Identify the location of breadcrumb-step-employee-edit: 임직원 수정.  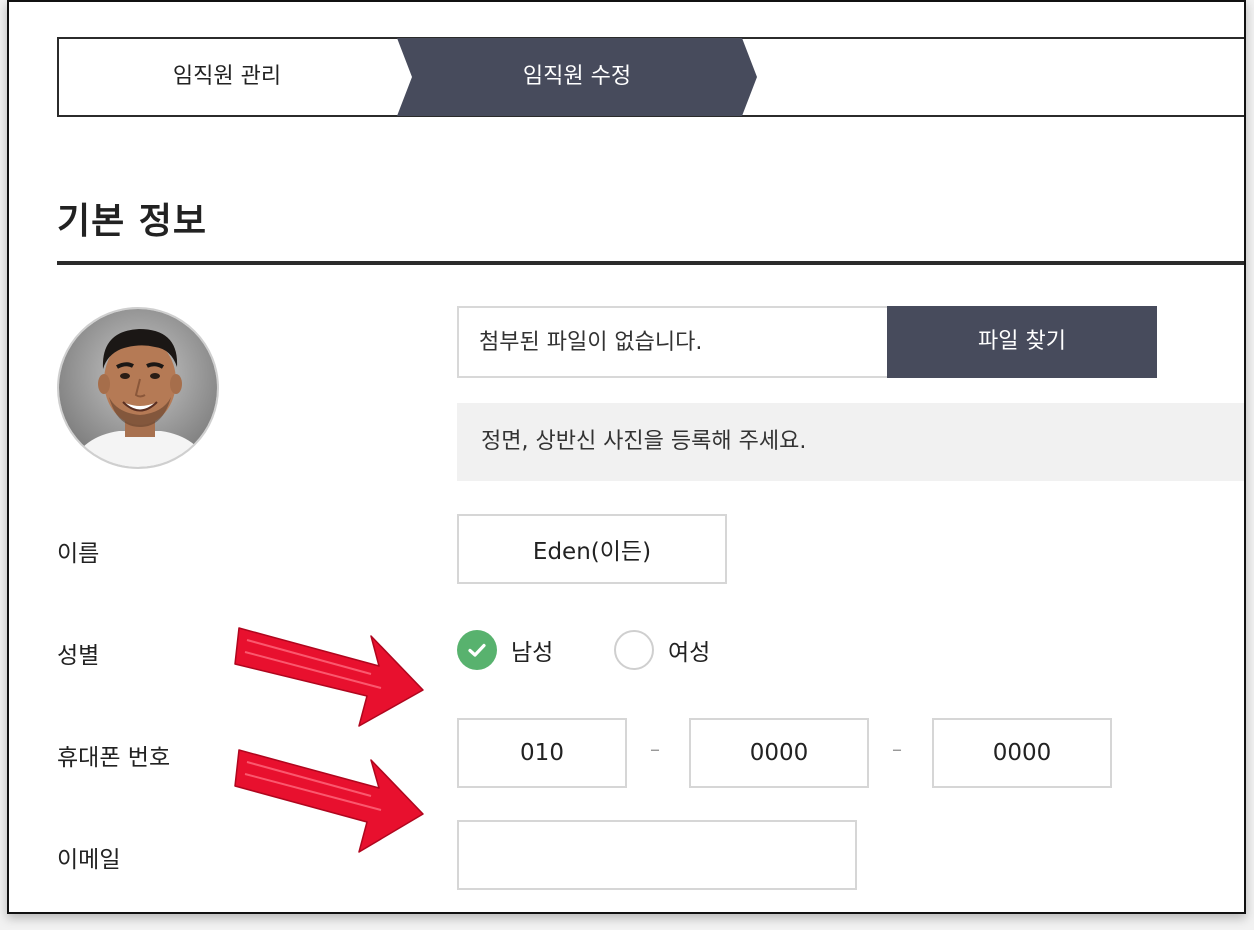
(577, 77).